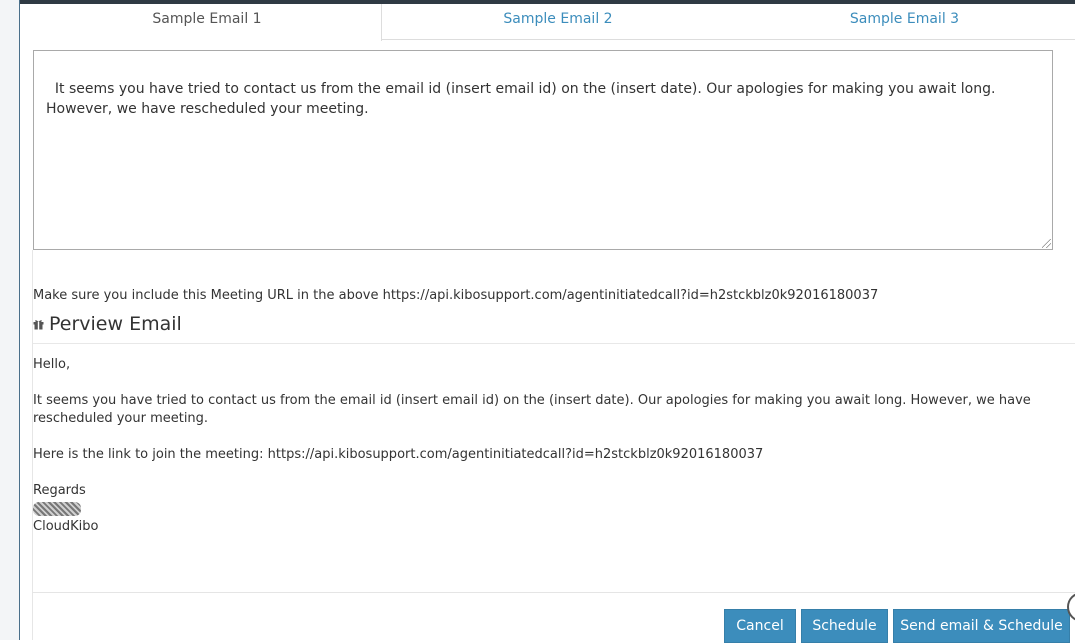  What do you see at coordinates (904, 22) in the screenshot?
I see `tab-sample-email-3: Sample Email 3` at bounding box center [904, 22].